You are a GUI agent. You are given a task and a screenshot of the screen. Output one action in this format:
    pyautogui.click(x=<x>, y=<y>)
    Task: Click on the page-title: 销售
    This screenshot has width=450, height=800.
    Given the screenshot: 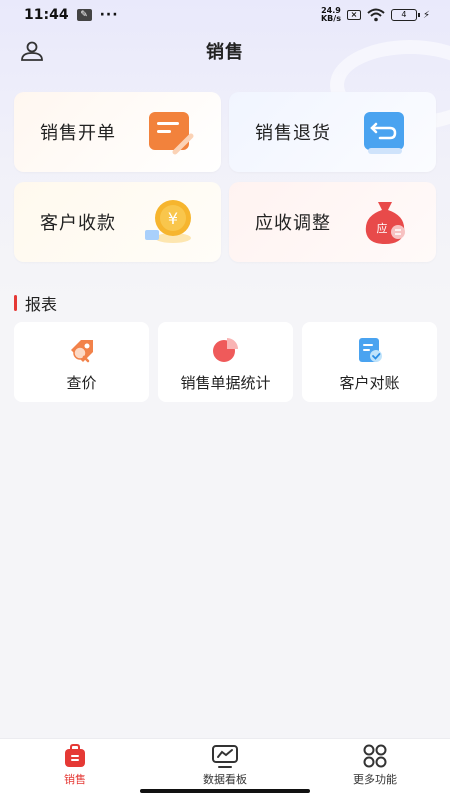 What is the action you would take?
    pyautogui.click(x=225, y=52)
    